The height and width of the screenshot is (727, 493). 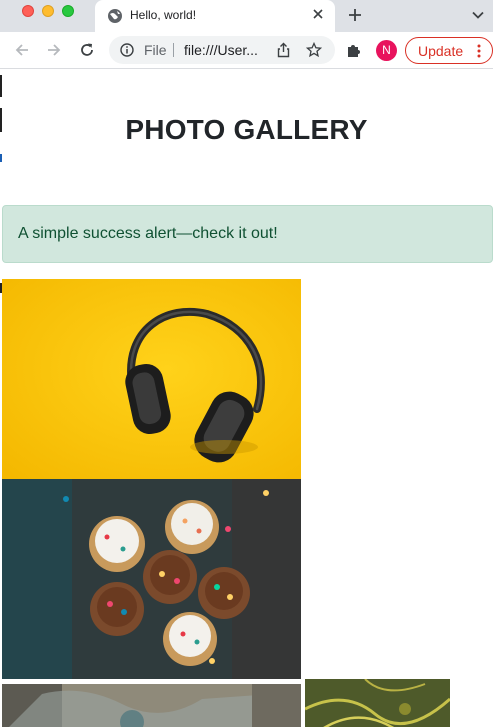 I want to click on minimize-window-button, so click(x=48, y=11).